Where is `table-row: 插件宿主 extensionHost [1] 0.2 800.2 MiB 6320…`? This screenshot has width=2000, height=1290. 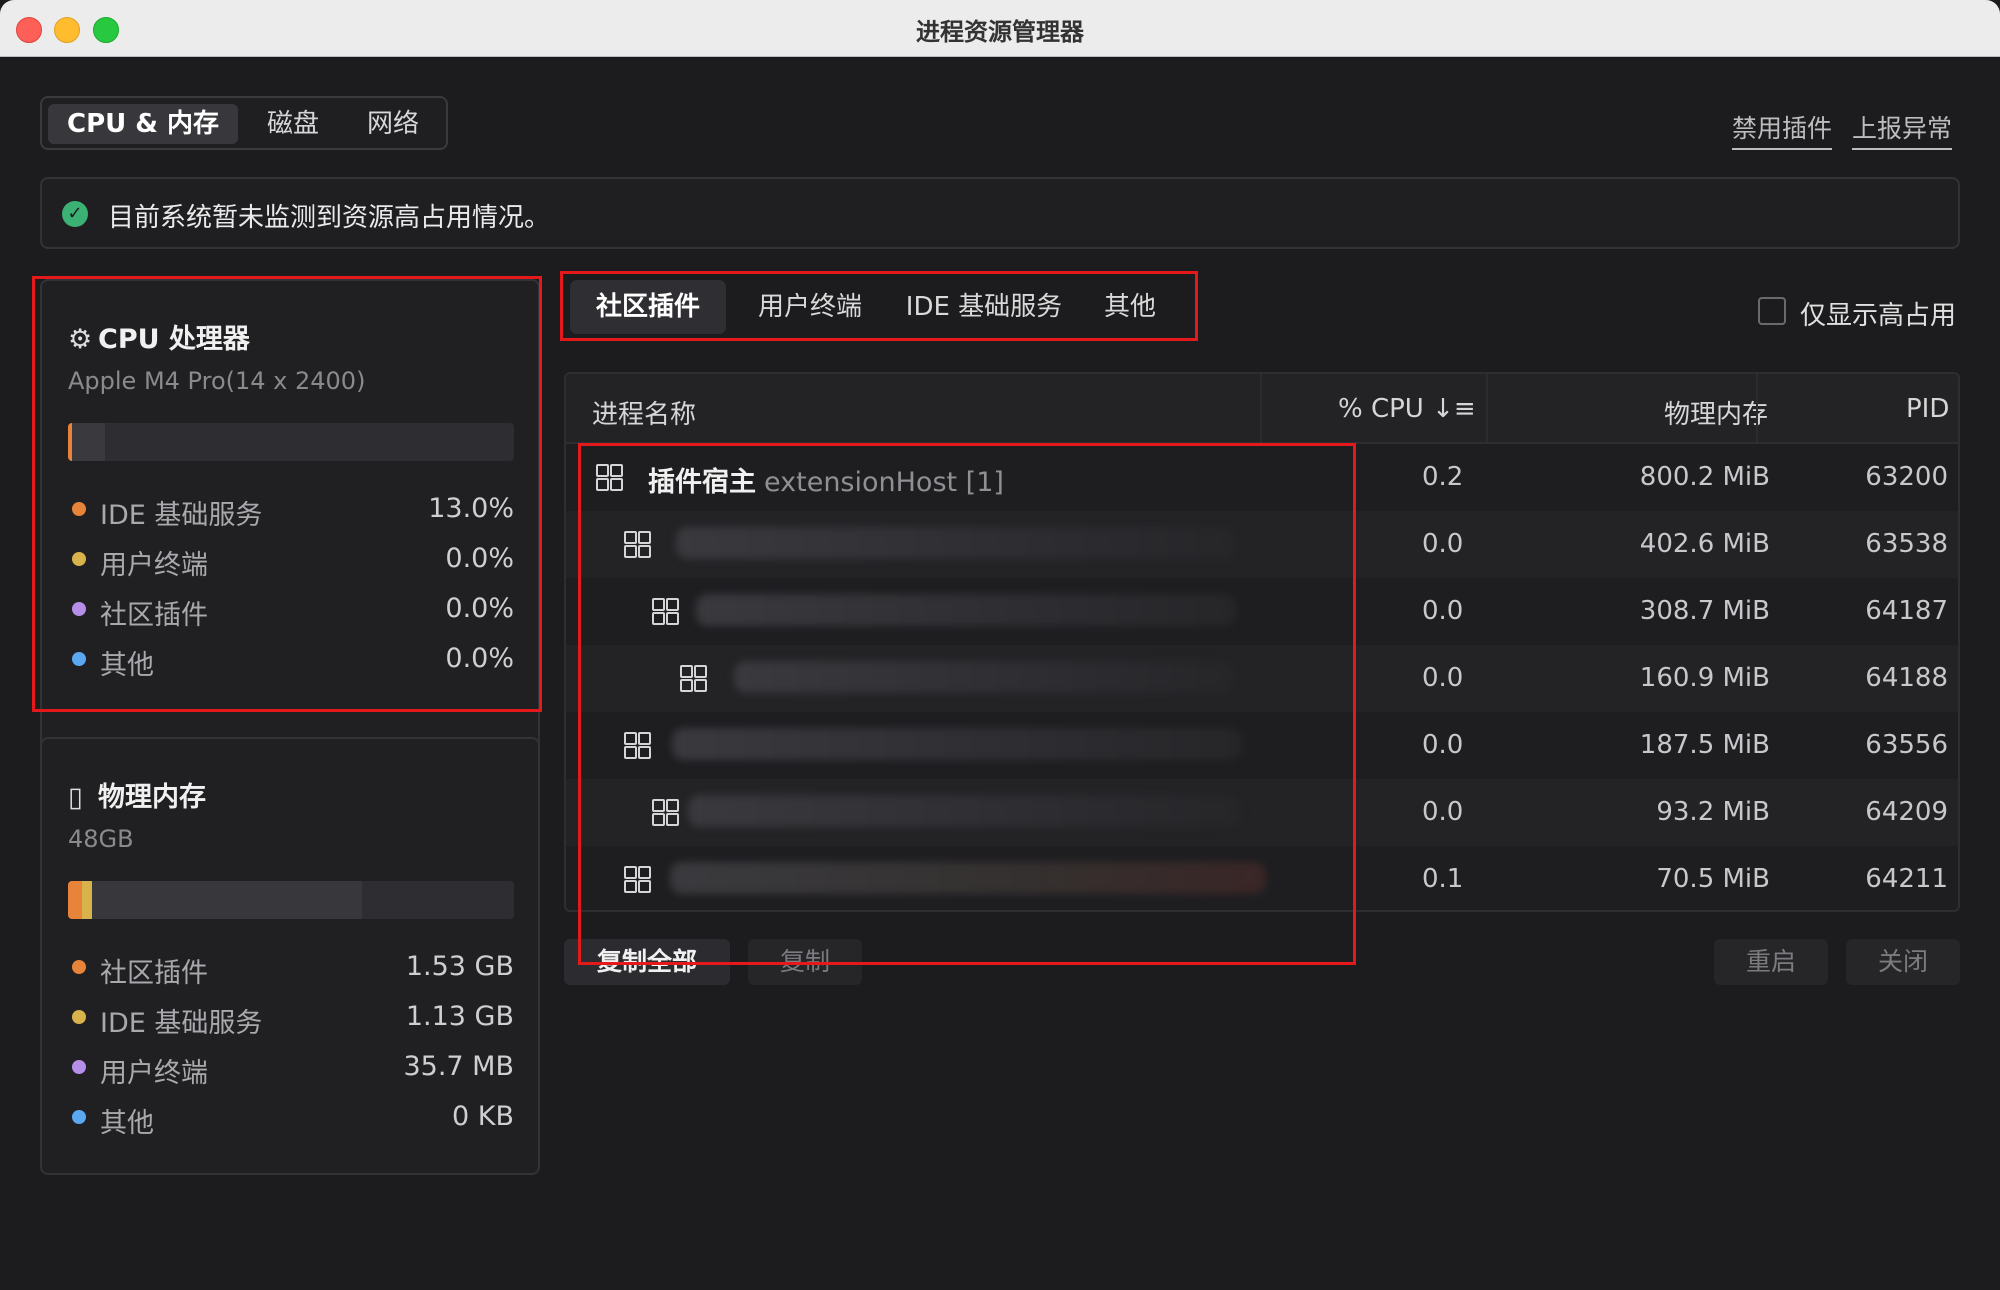 table-row: 插件宿主 extensionHost [1] 0.2 800.2 MiB 6320… is located at coordinates (1262, 477).